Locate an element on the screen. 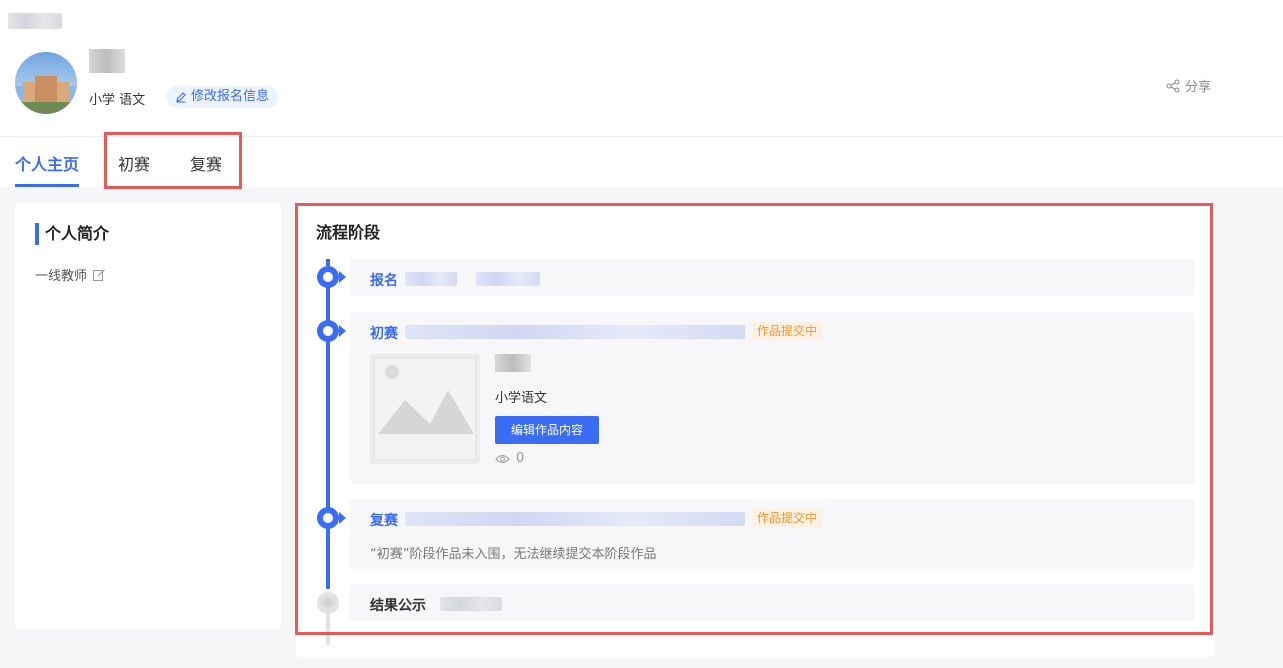 The width and height of the screenshot is (1283, 668). share-label: 分享 is located at coordinates (1198, 87).